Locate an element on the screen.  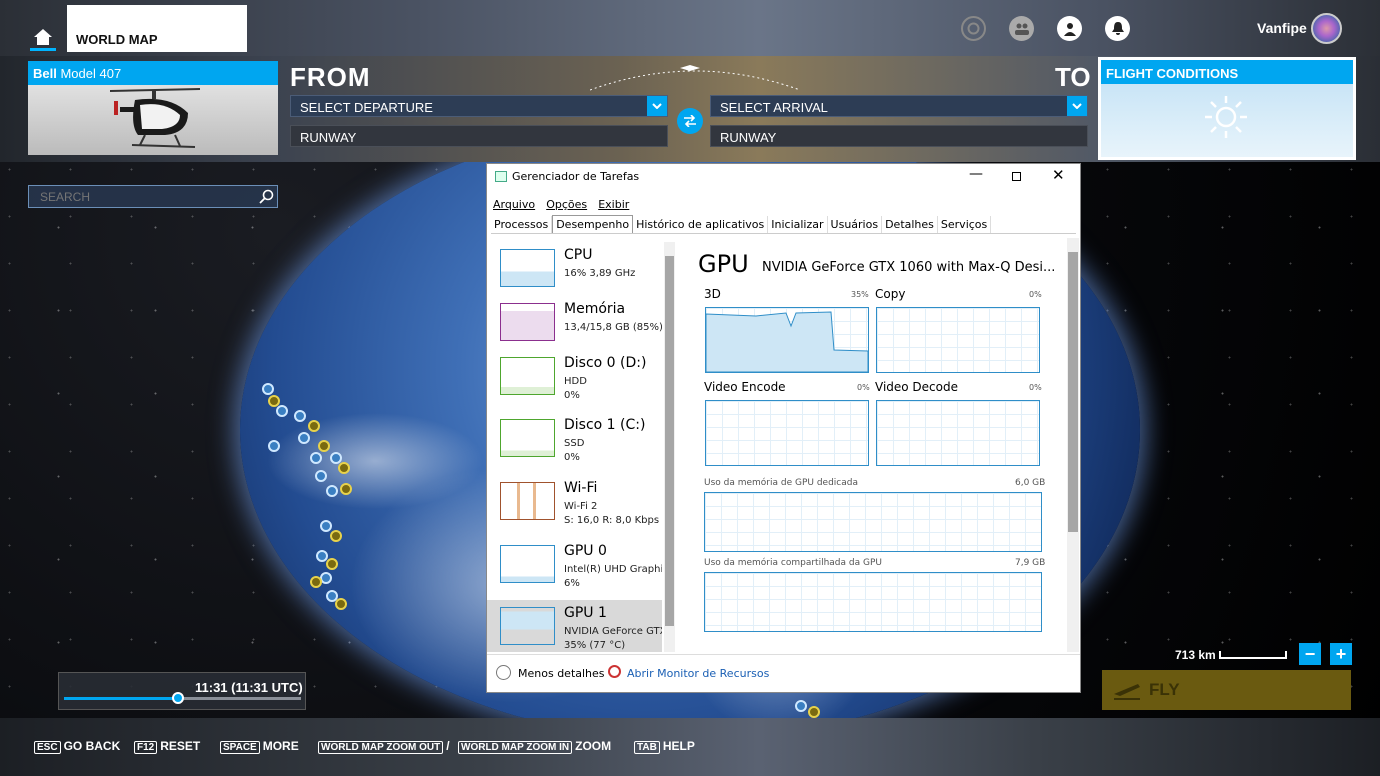
memory-sparkline is located at coordinates (527, 322).